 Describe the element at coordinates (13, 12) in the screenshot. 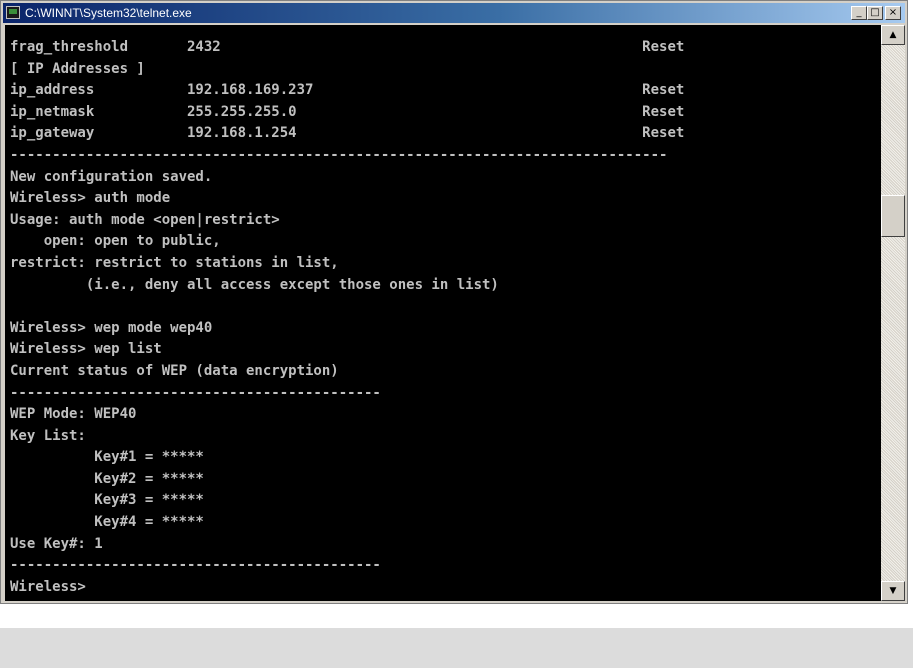

I see `console-app-icon` at that location.